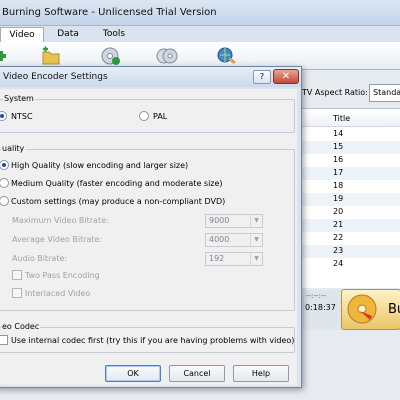 This screenshot has height=400, width=400. I want to click on audio-bitrate-value: 192, so click(217, 258).